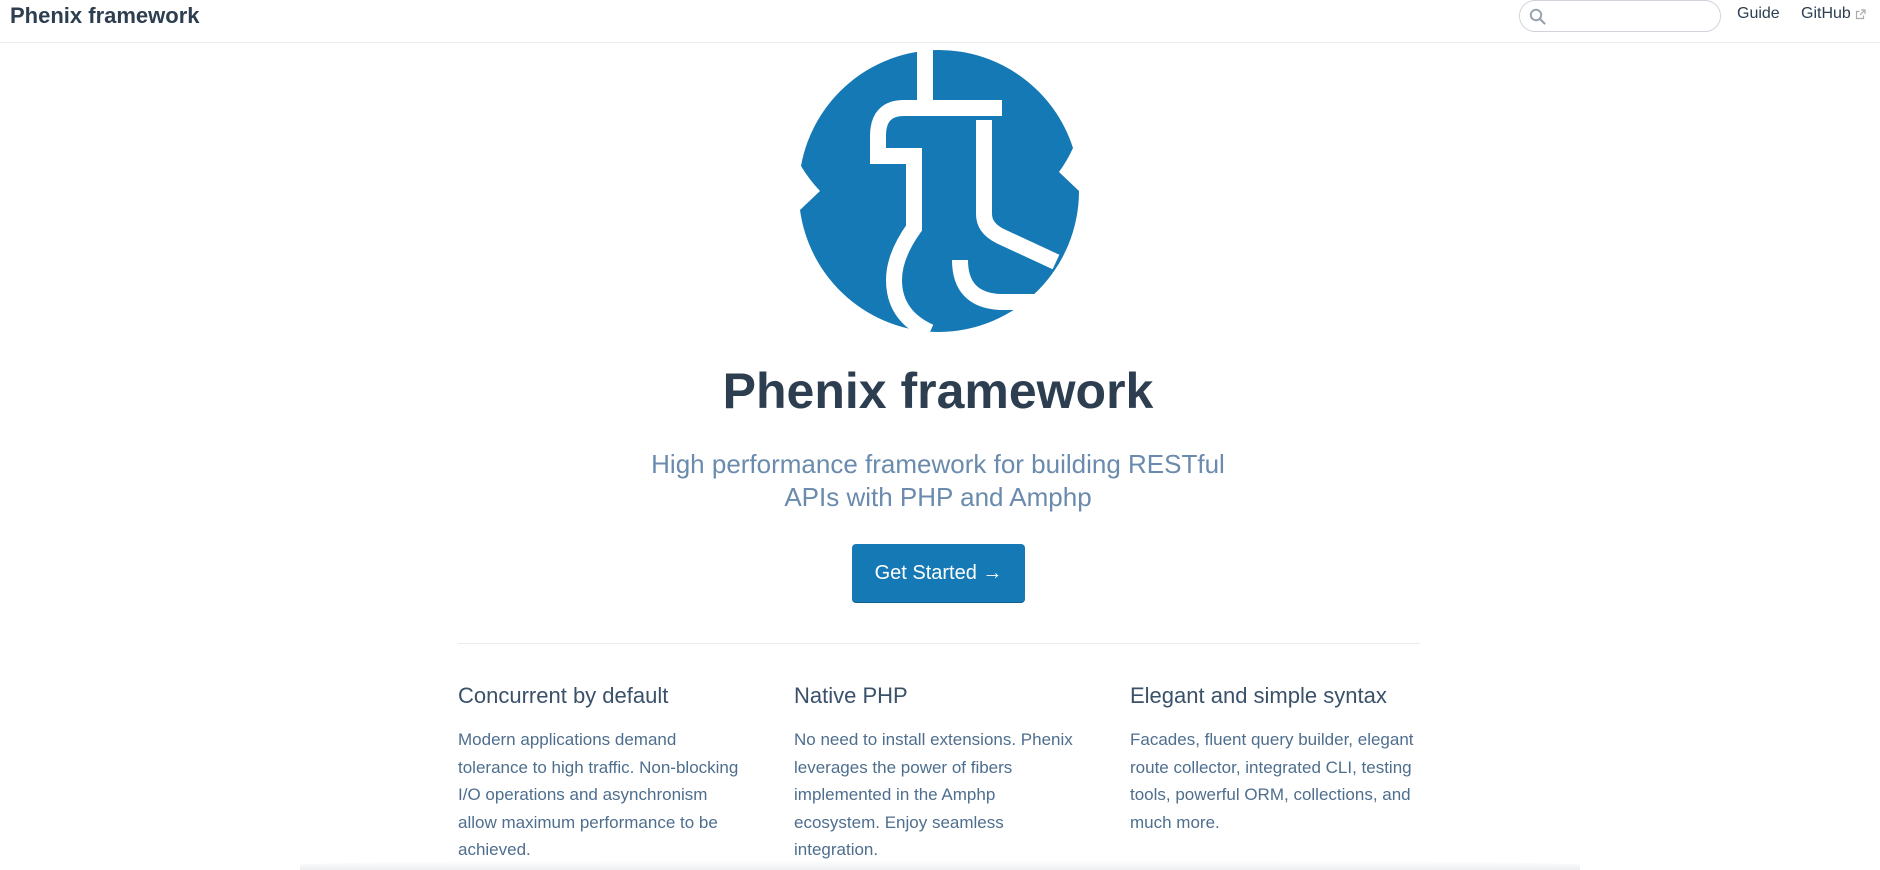  I want to click on feature-title: Elegant and simple syntax, so click(1258, 695).